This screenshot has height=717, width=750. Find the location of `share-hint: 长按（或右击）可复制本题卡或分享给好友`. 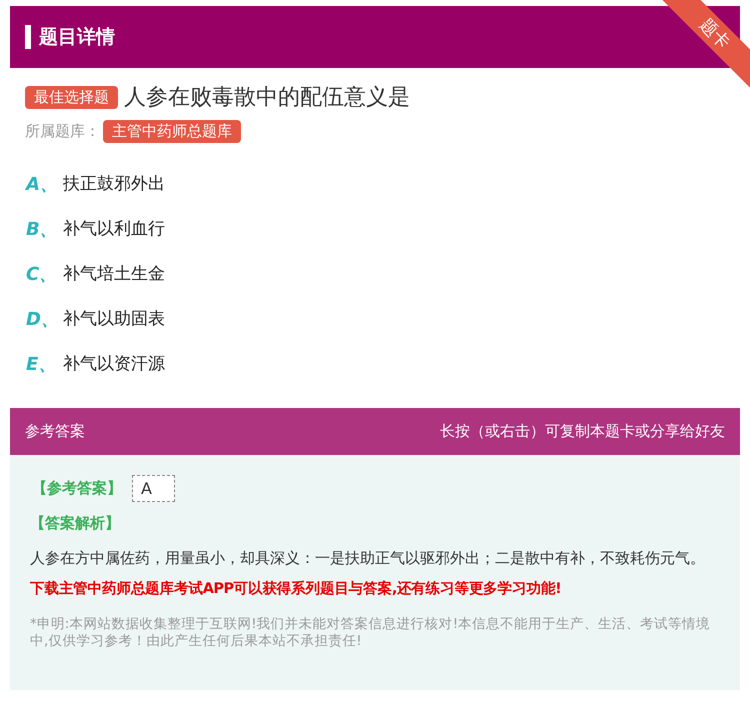

share-hint: 长按（或右击）可复制本题卡或分享给好友 is located at coordinates (582, 431).